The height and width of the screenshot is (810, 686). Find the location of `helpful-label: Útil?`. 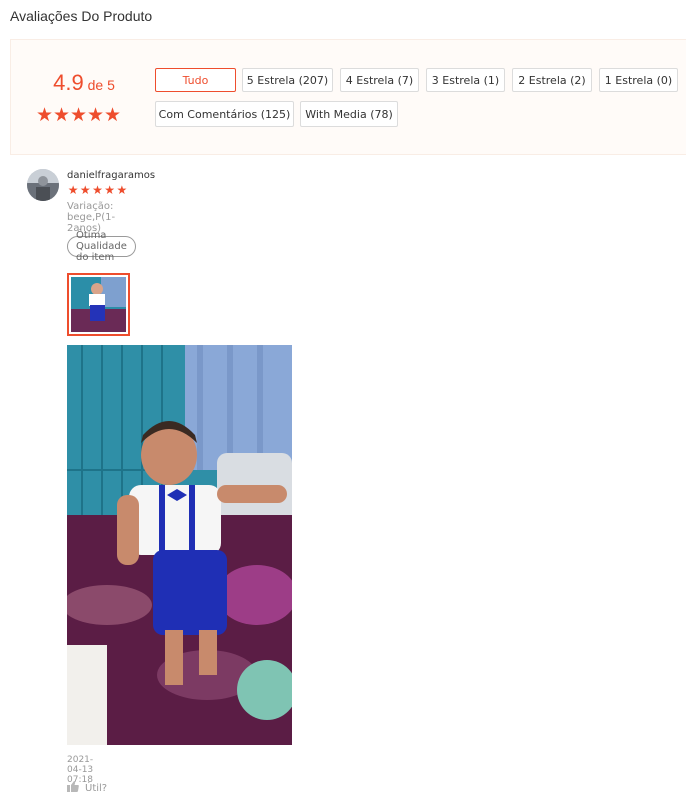

helpful-label: Útil? is located at coordinates (96, 788).